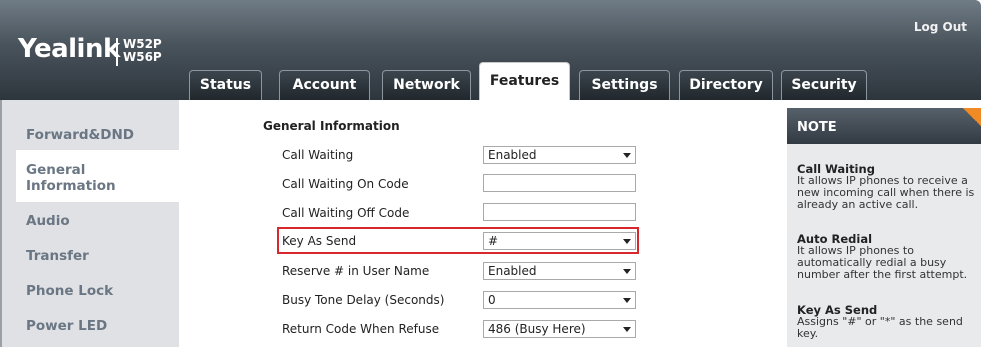 This screenshot has width=981, height=347. I want to click on note-entry-line: Assigns "#" or "*" as the send, so click(880, 321).